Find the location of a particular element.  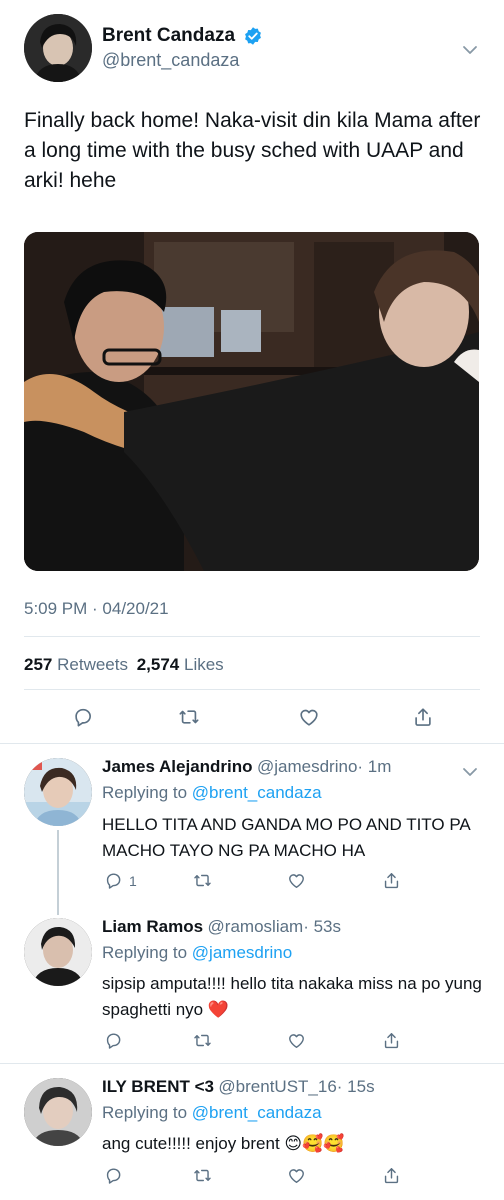

reply-author-name: James Alejandrino is located at coordinates (177, 766).